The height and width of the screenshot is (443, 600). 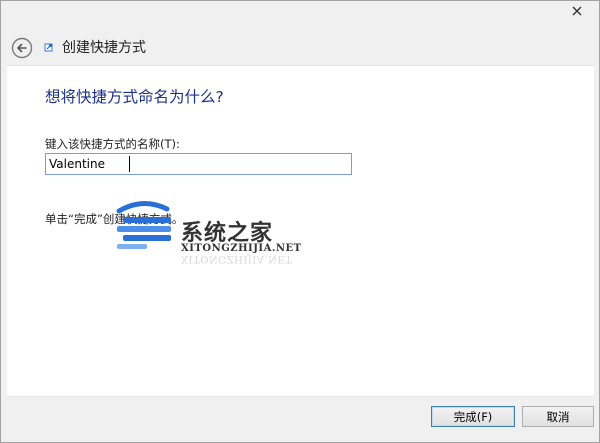 I want to click on wizard-footer: 完成(F) 取消, so click(x=300, y=419).